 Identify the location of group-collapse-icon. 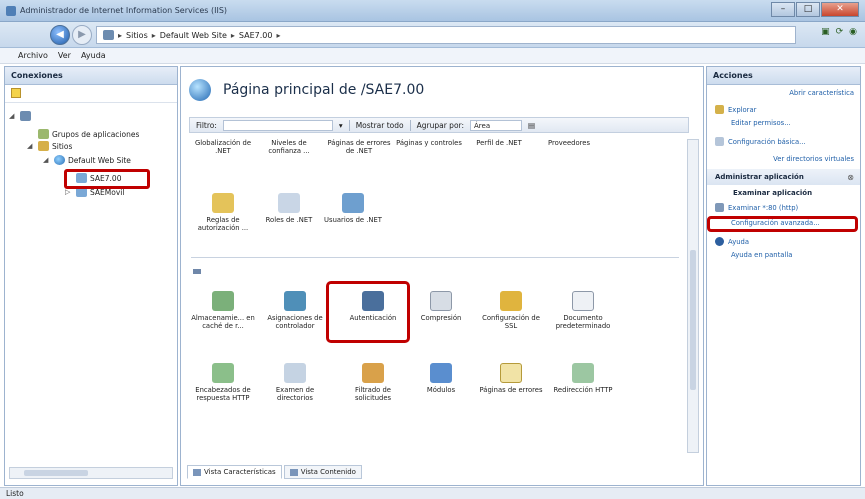
(197, 271).